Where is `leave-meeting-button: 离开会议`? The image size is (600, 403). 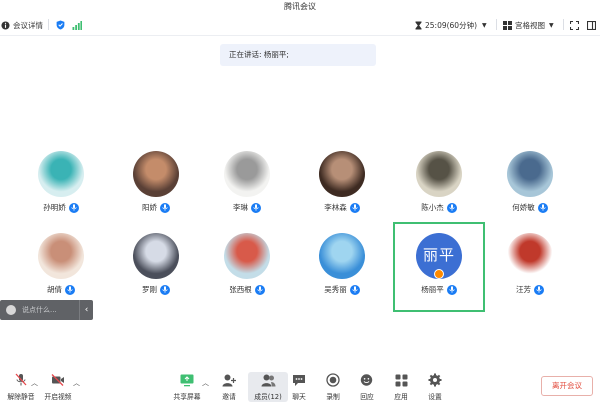 leave-meeting-button: 离开会议 is located at coordinates (567, 386).